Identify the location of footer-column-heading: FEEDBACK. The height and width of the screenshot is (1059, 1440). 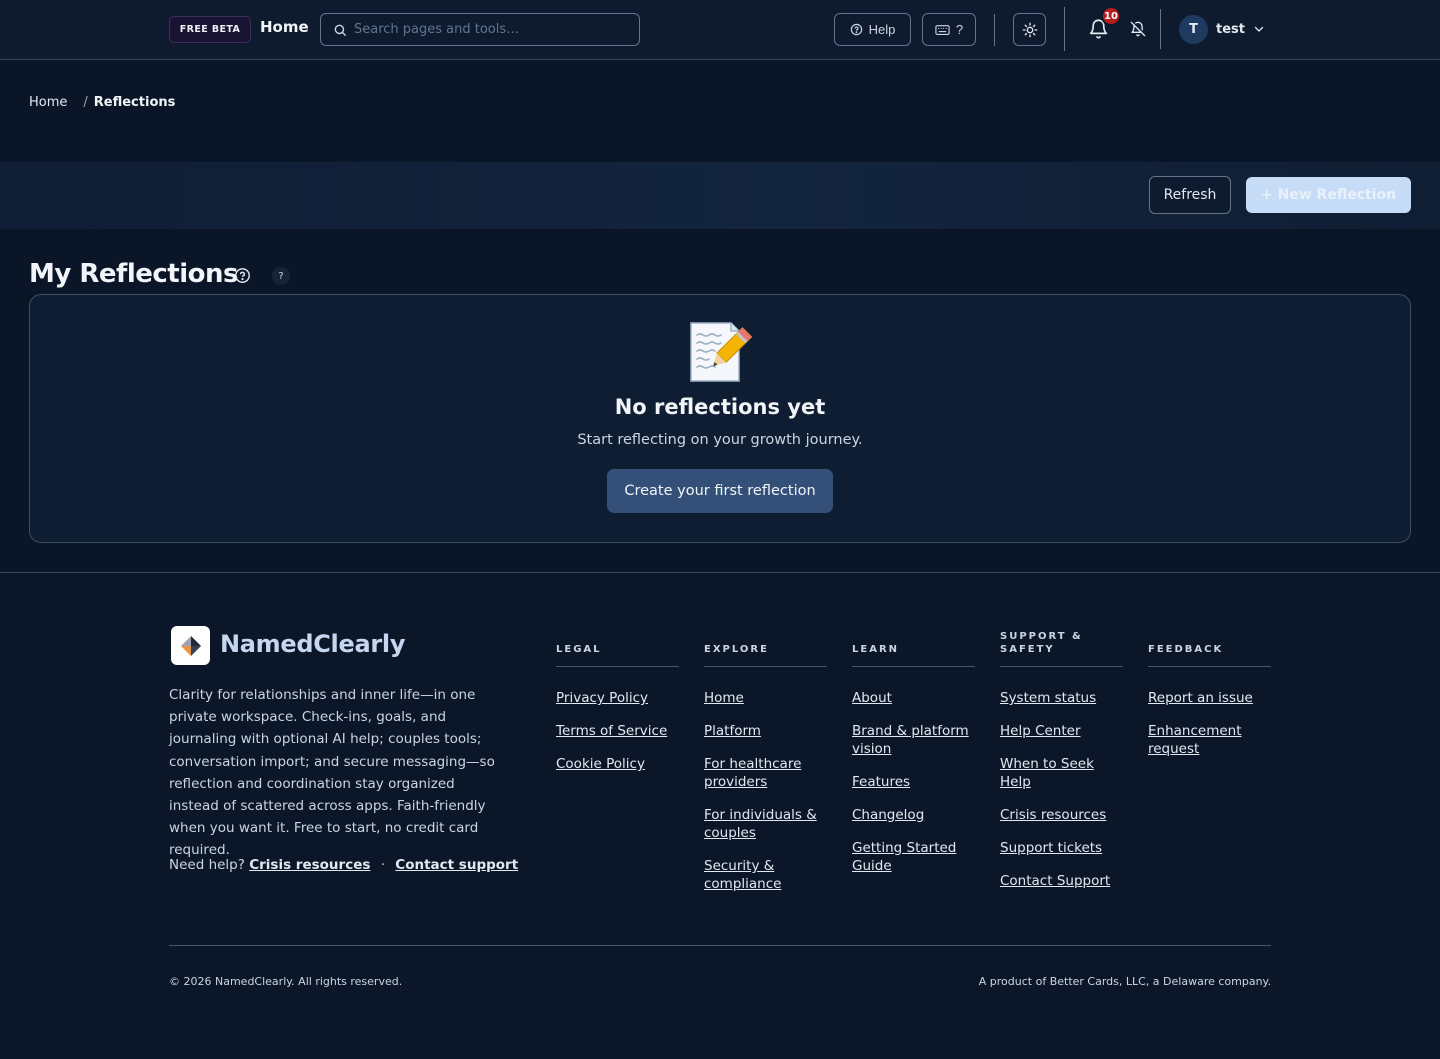
(1209, 648).